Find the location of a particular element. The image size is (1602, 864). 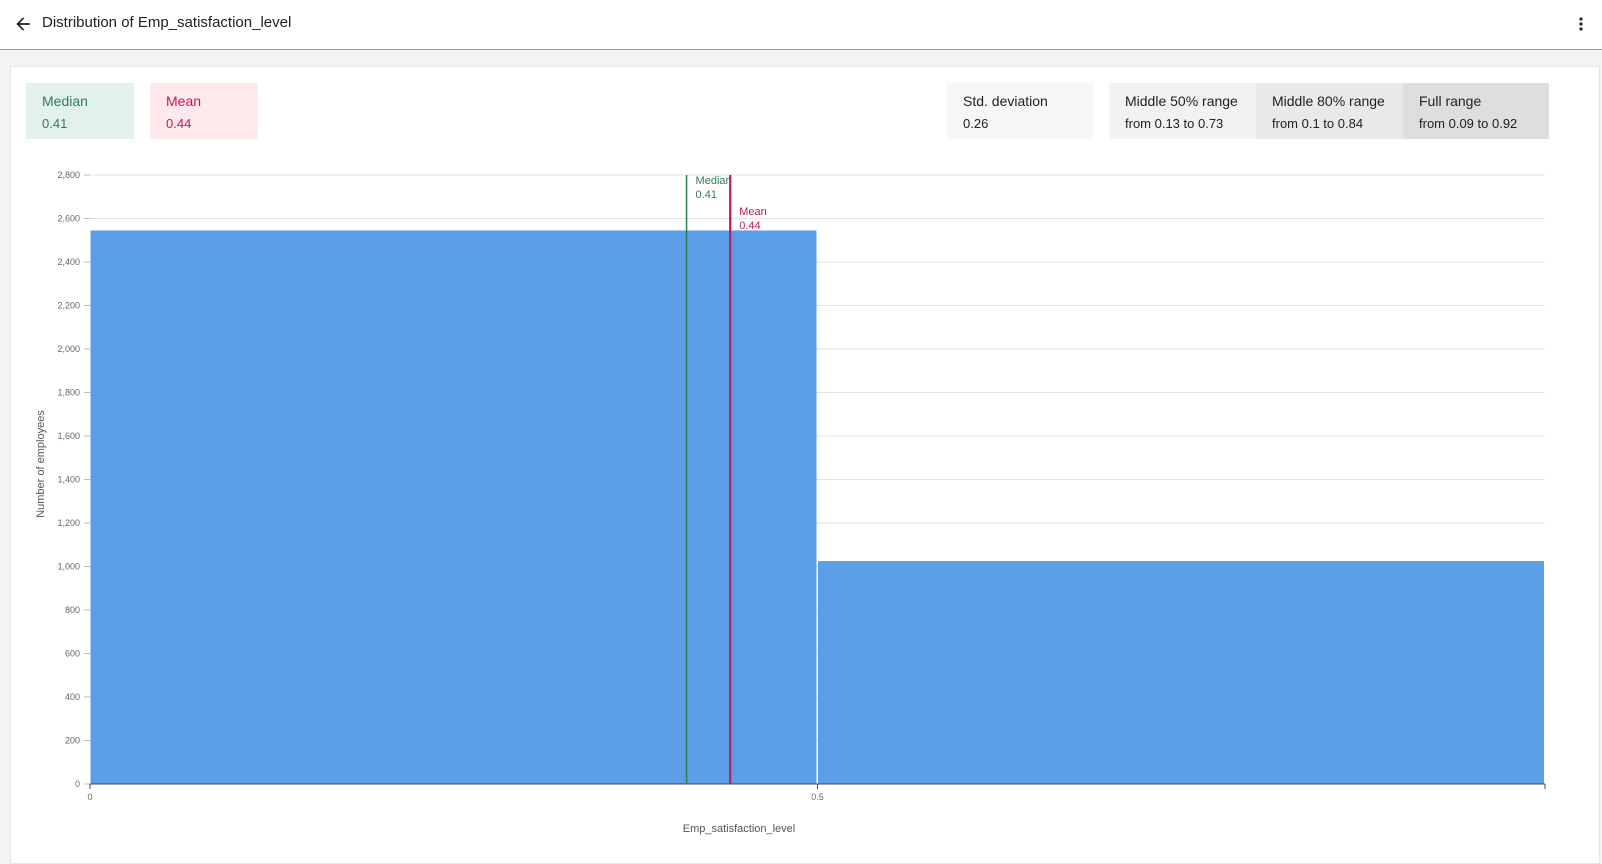

y-tick-label: 1,000 is located at coordinates (68, 567).